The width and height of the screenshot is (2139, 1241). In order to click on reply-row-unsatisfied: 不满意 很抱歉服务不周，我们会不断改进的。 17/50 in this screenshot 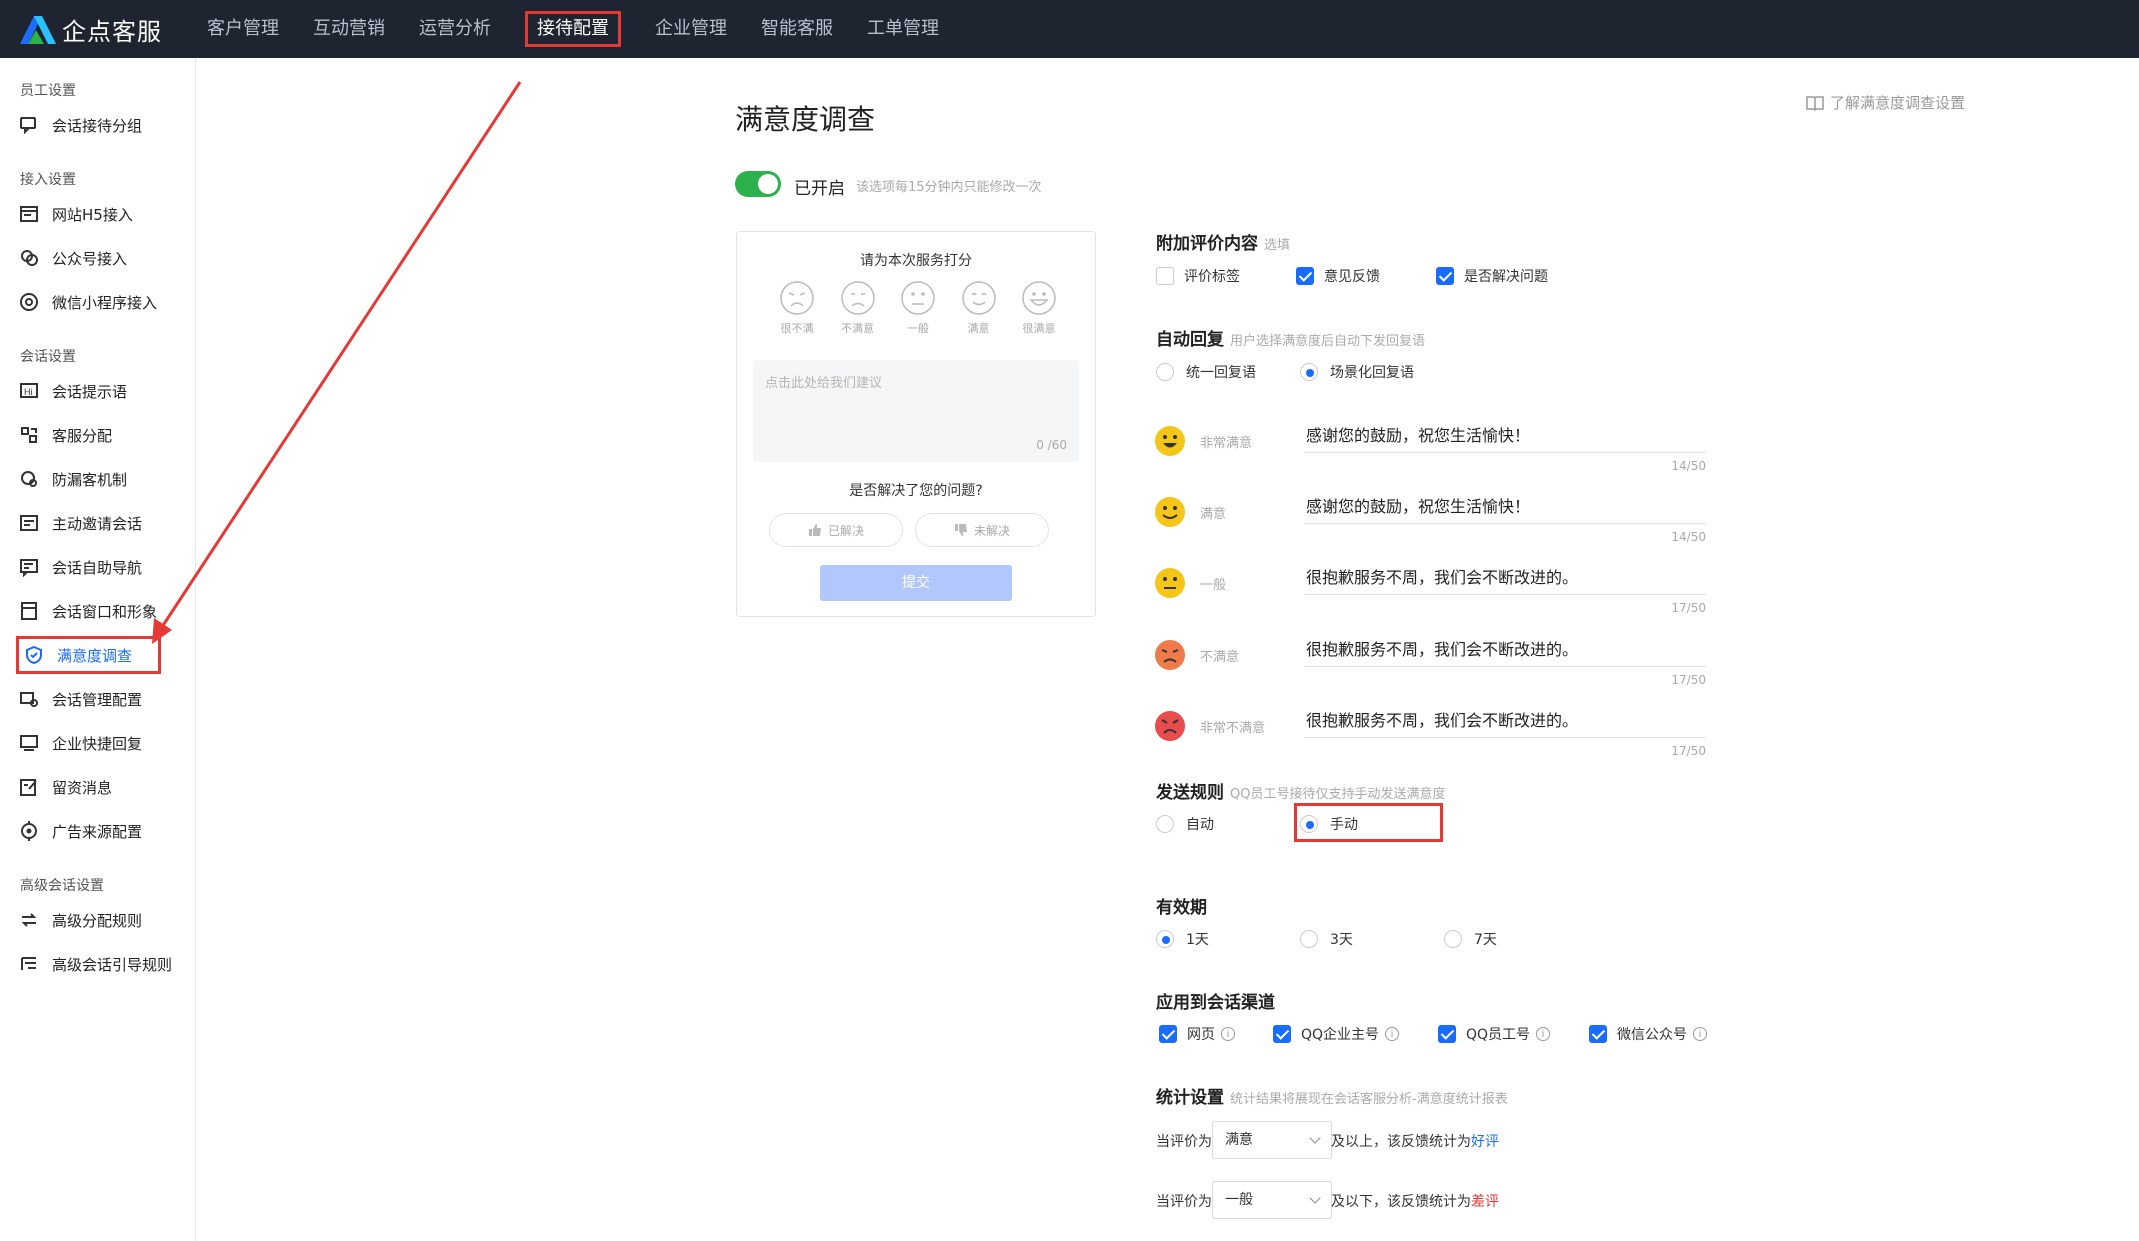, I will do `click(1430, 663)`.